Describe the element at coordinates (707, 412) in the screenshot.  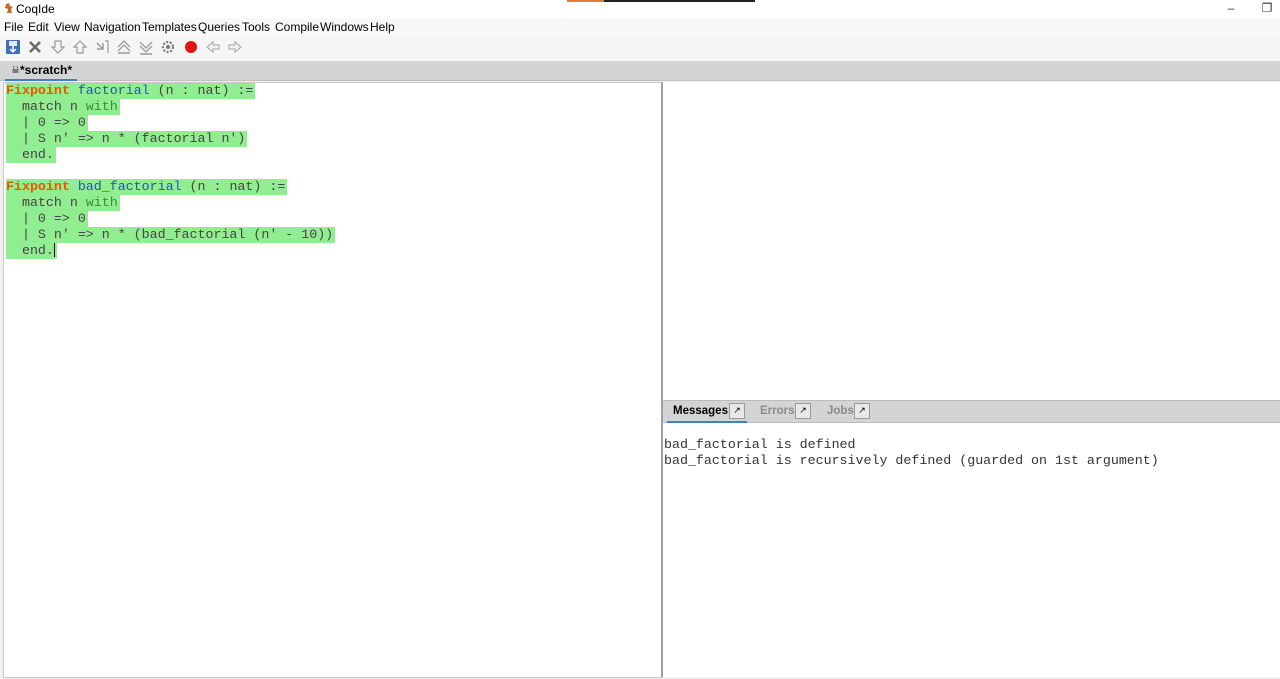
I see `tab-messages: Messages ↗` at that location.